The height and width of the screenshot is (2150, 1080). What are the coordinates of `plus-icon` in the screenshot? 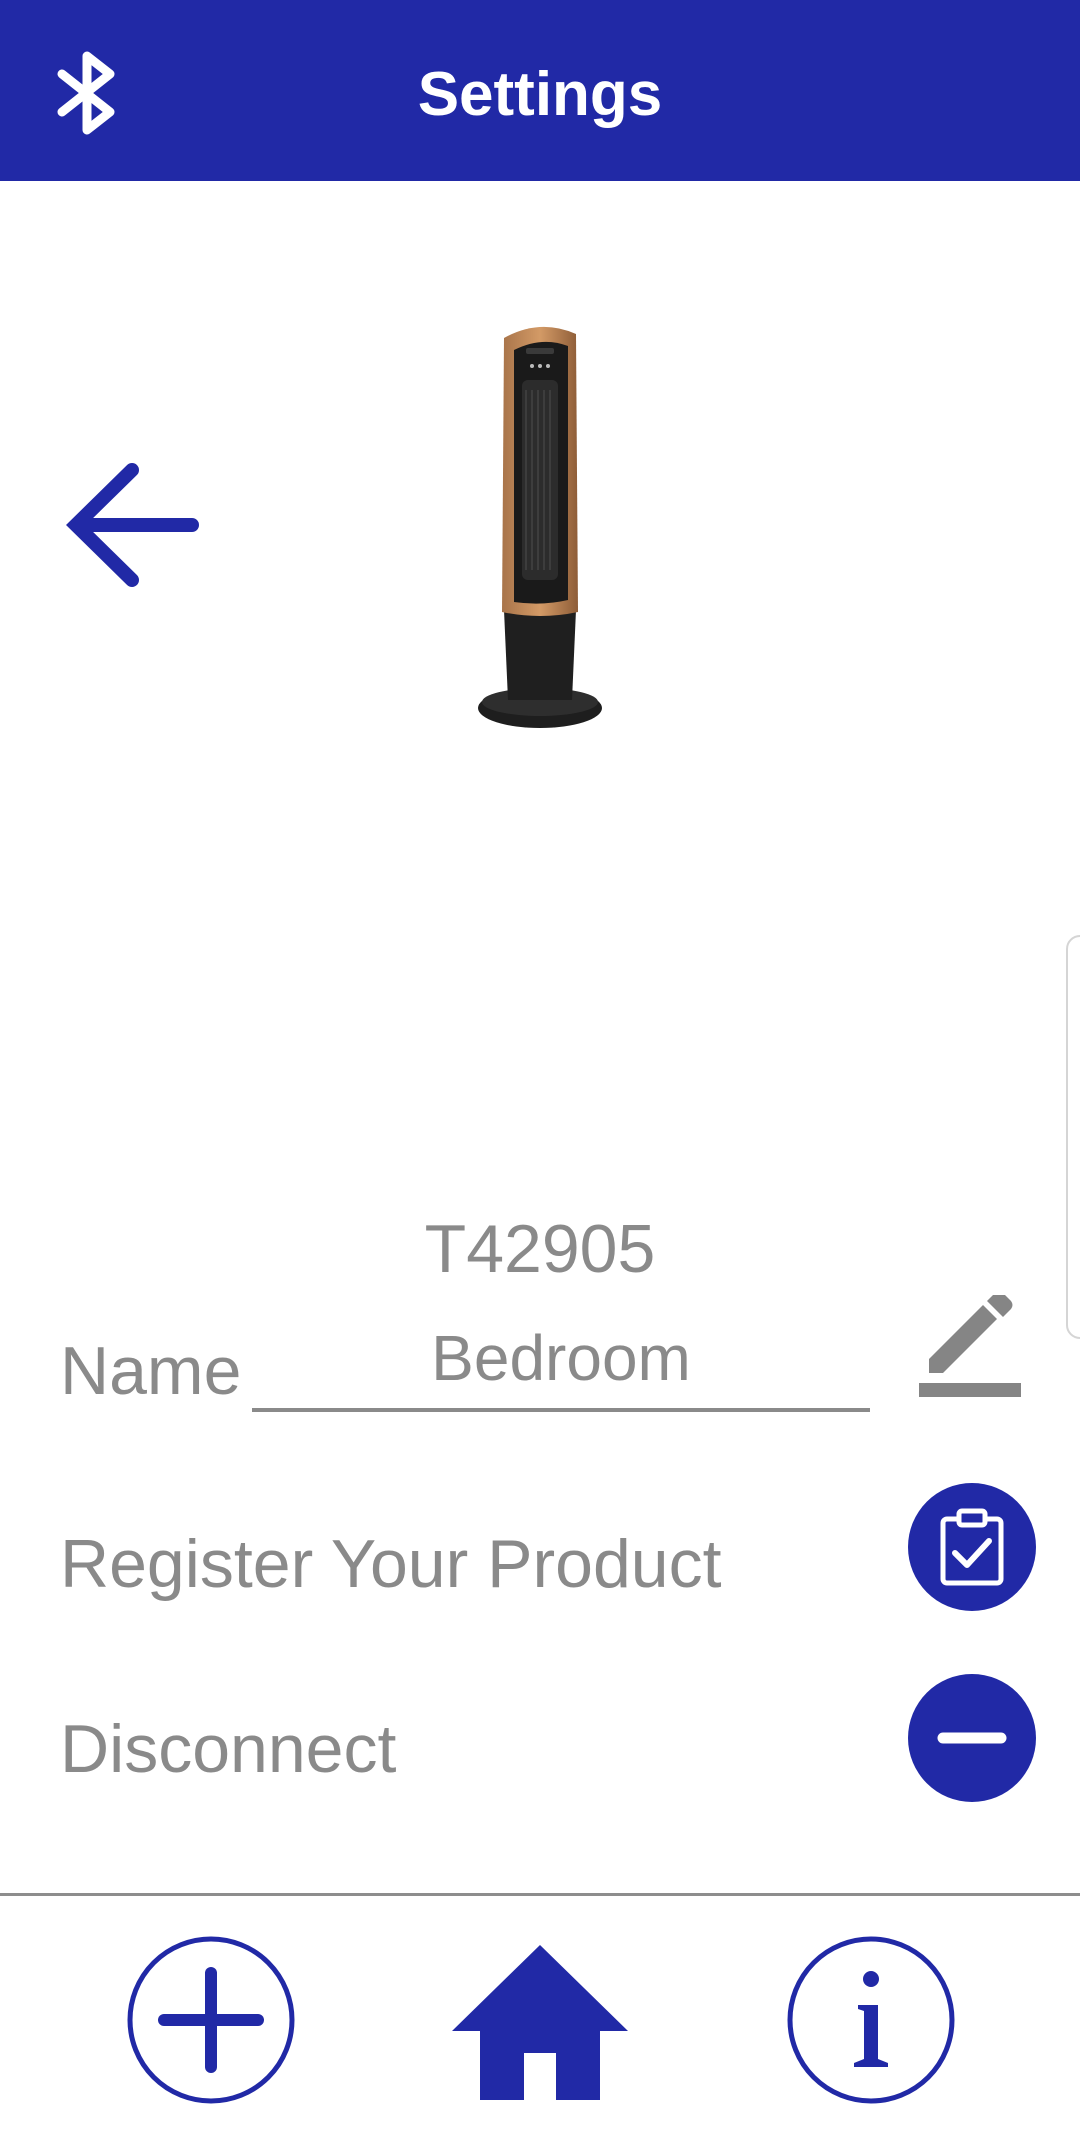 It's located at (211, 2020).